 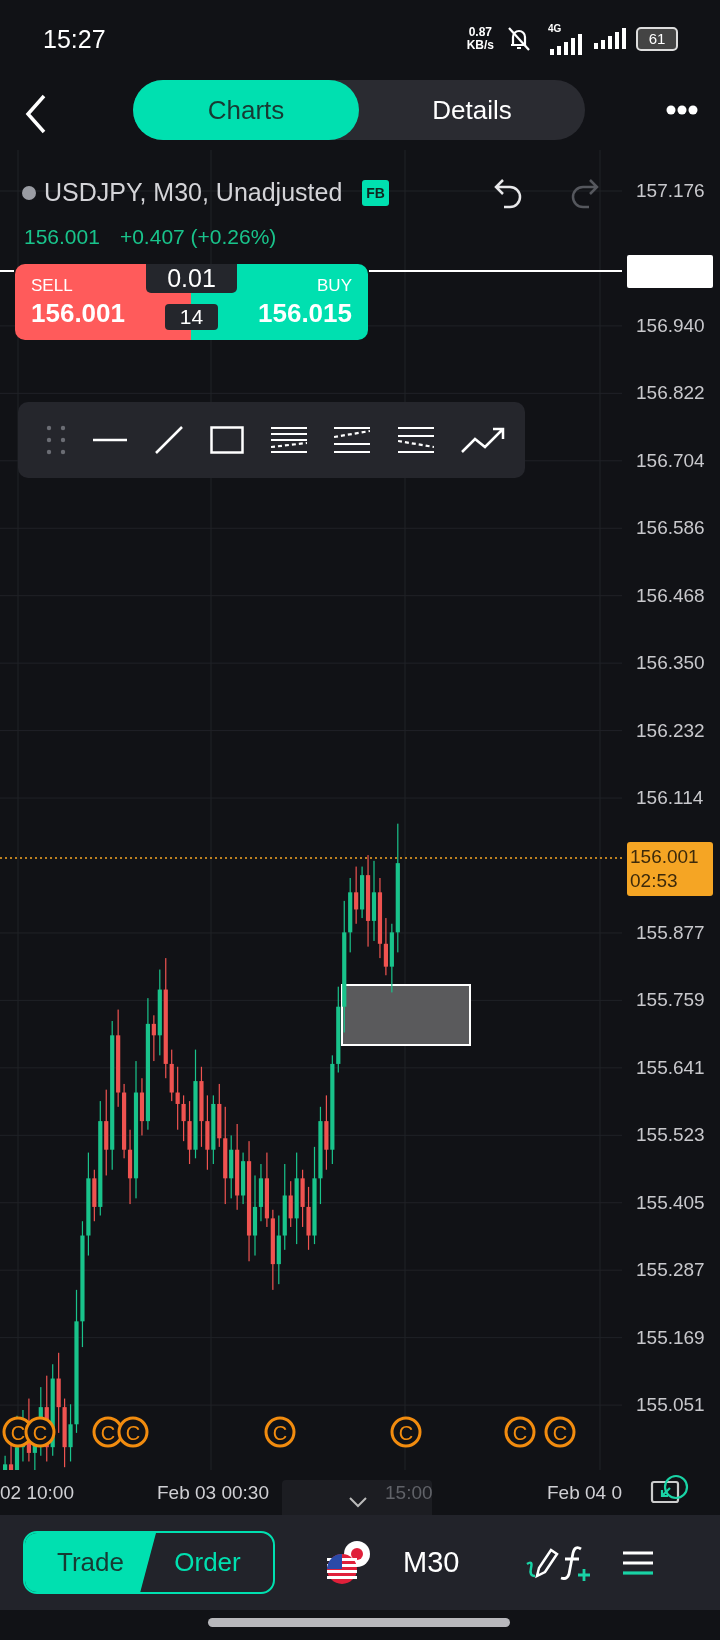 I want to click on signal-icon, so click(x=610, y=39).